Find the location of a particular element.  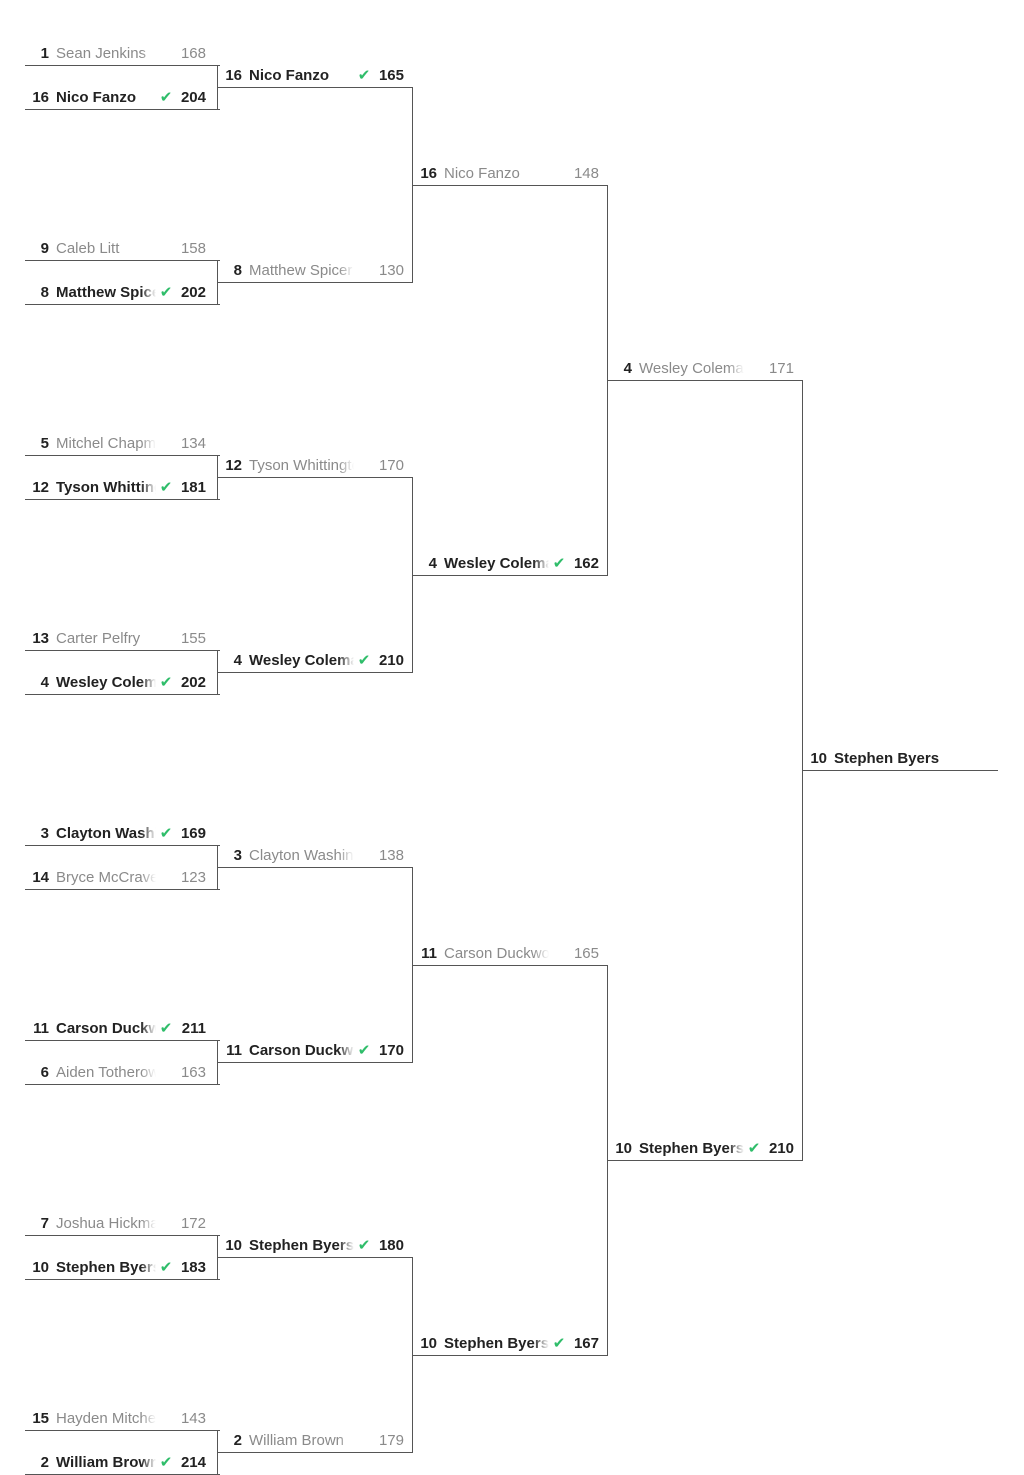

score: 204 is located at coordinates (193, 97).